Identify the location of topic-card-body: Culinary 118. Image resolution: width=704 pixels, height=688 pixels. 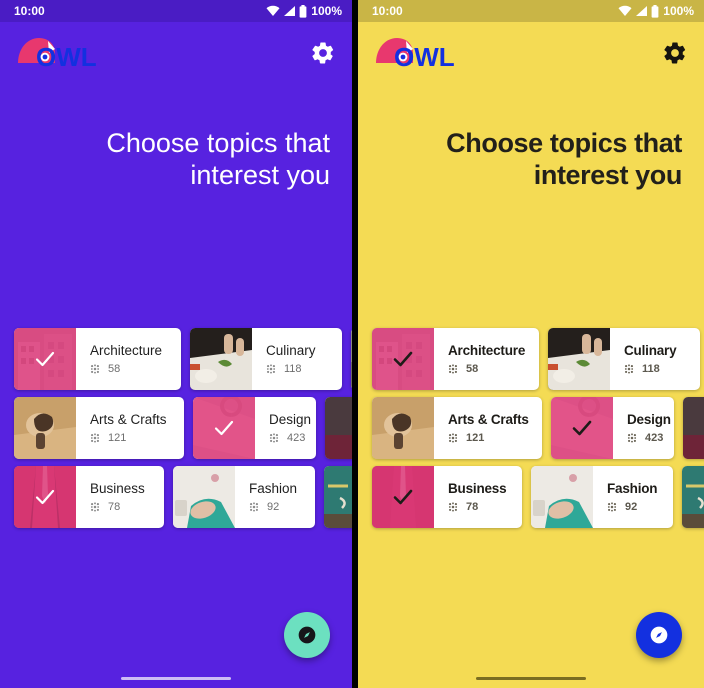
(655, 359).